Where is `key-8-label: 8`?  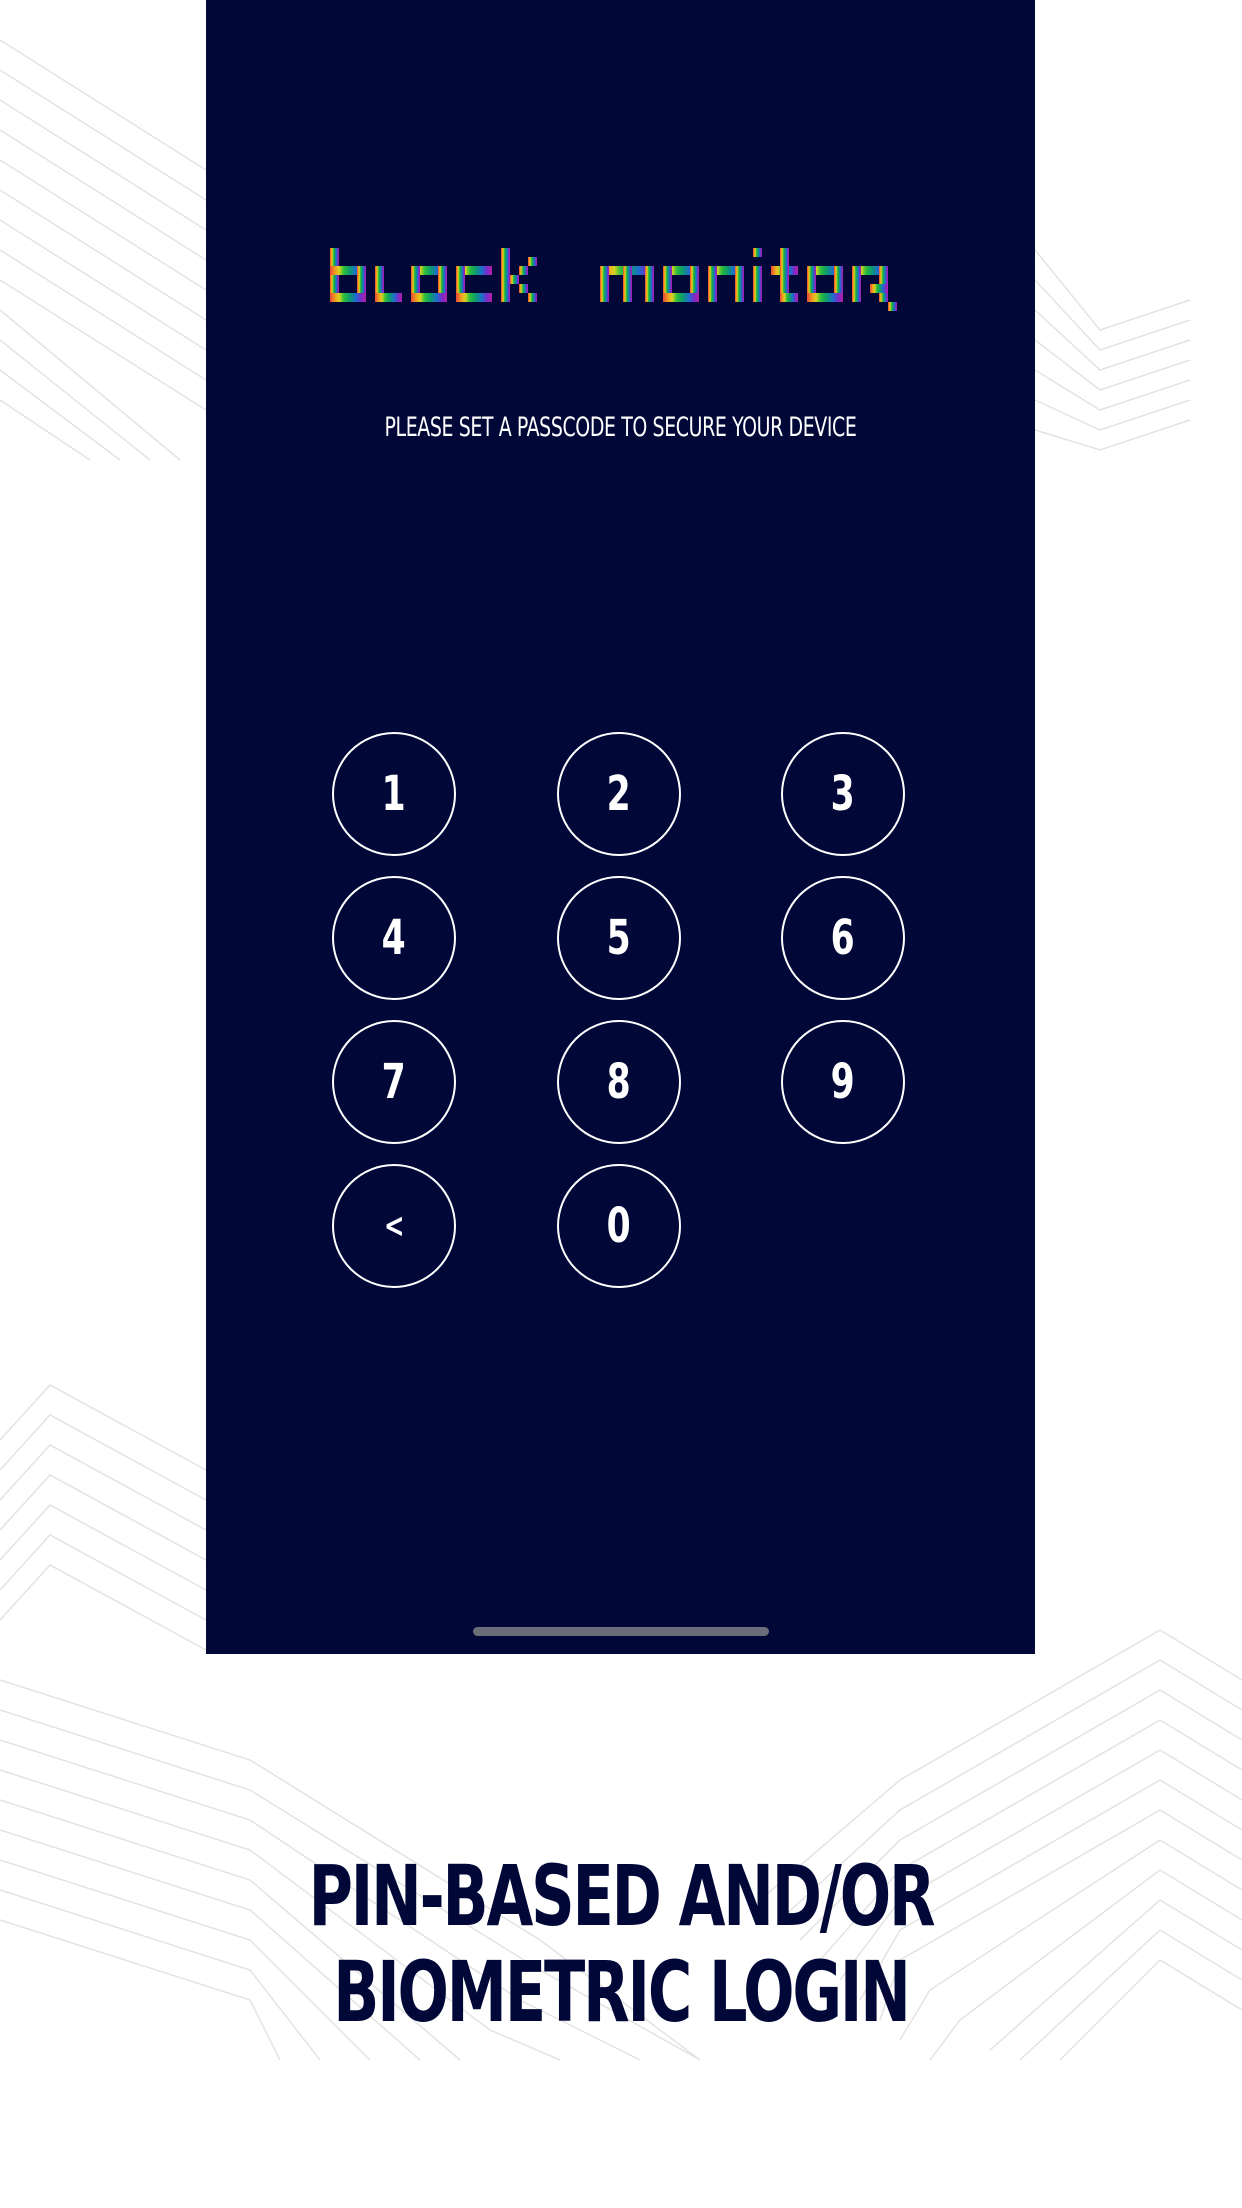
key-8-label: 8 is located at coordinates (619, 1082).